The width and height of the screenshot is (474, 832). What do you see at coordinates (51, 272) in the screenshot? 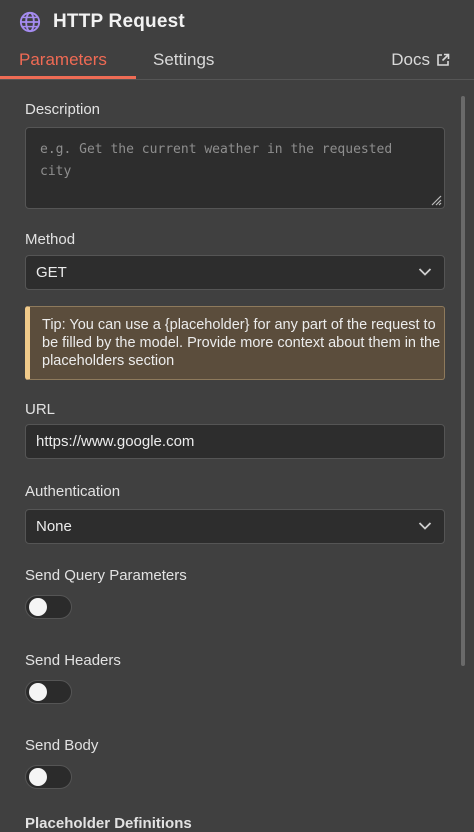
I see `method-value: GET` at bounding box center [51, 272].